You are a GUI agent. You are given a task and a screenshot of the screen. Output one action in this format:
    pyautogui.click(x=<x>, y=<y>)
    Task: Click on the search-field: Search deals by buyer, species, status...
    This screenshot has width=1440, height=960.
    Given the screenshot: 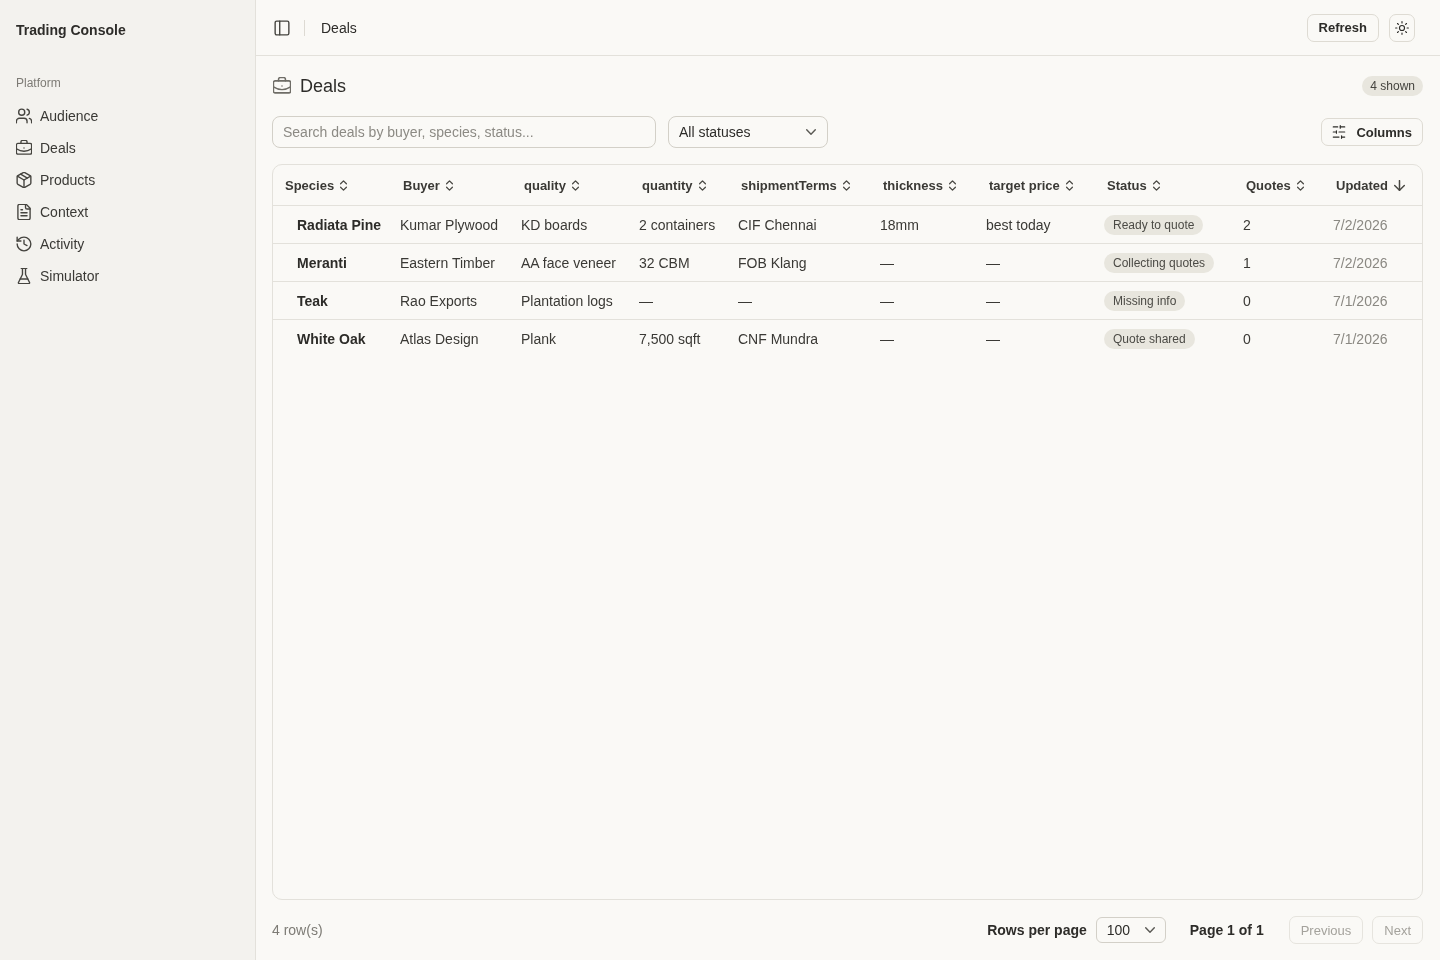 What is the action you would take?
    pyautogui.click(x=464, y=132)
    